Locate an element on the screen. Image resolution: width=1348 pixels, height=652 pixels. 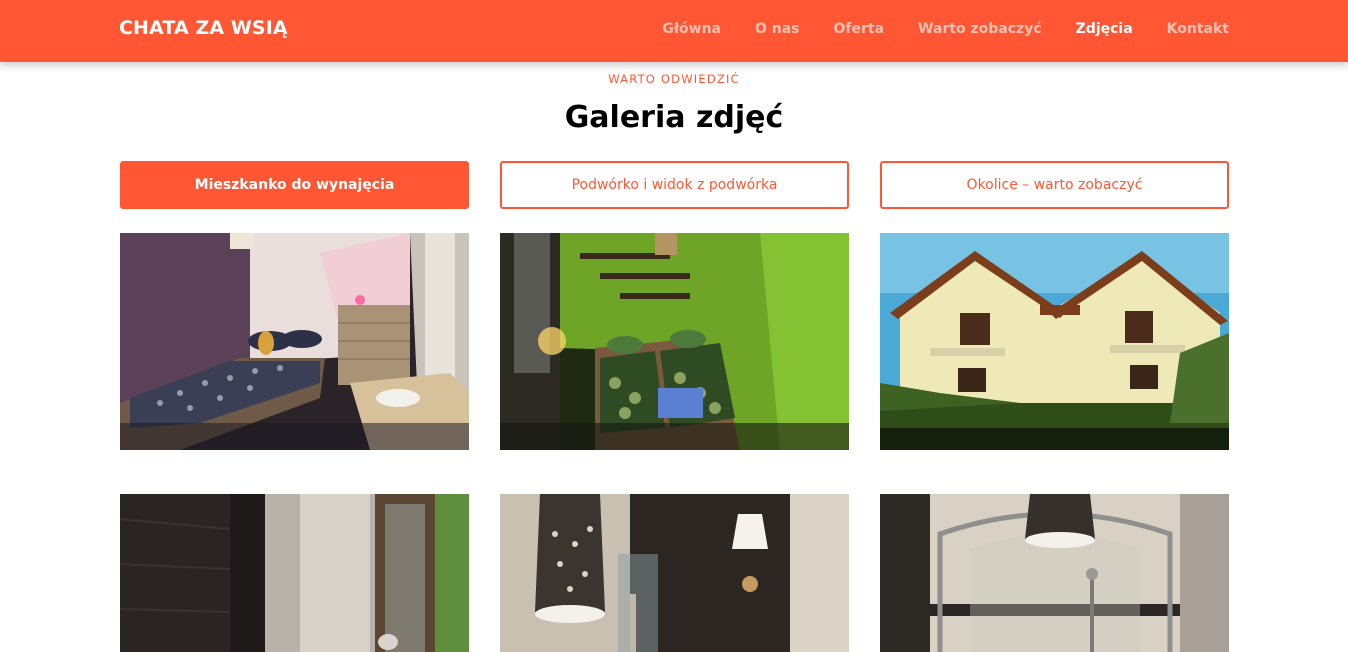
gallery-photo-dark-room is located at coordinates (294, 573).